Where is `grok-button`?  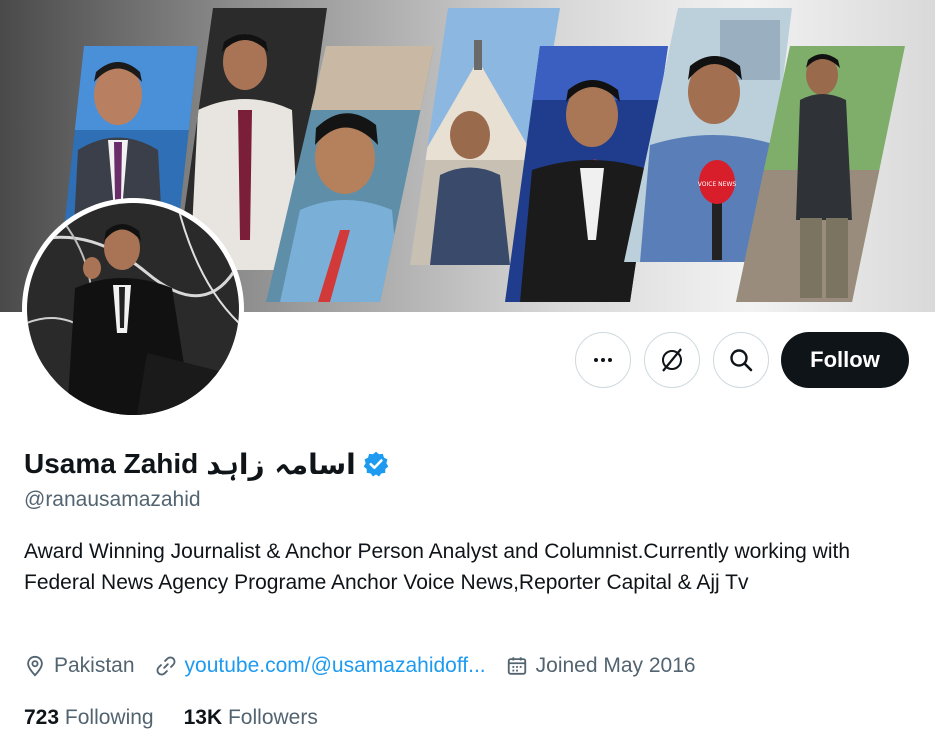 grok-button is located at coordinates (672, 360).